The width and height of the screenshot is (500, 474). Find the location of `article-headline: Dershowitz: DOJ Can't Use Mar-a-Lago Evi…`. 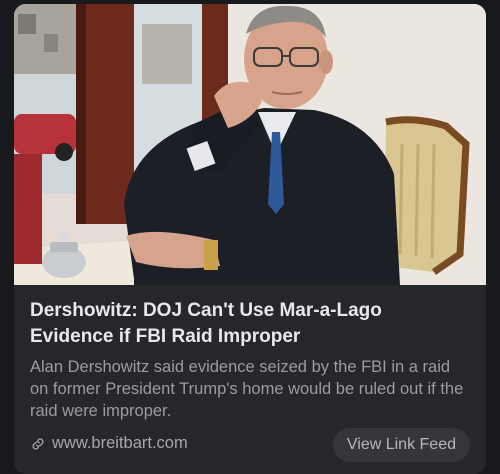

article-headline: Dershowitz: DOJ Can't Use Mar-a-Lago Evi… is located at coordinates (250, 324).